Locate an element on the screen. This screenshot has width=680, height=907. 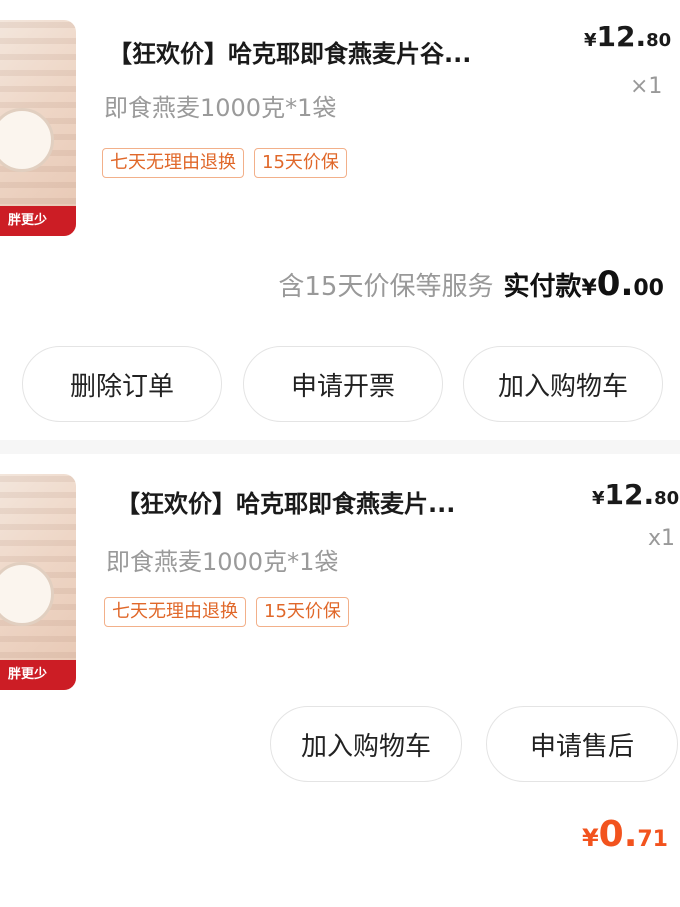
paid-integer: 0. is located at coordinates (615, 284).